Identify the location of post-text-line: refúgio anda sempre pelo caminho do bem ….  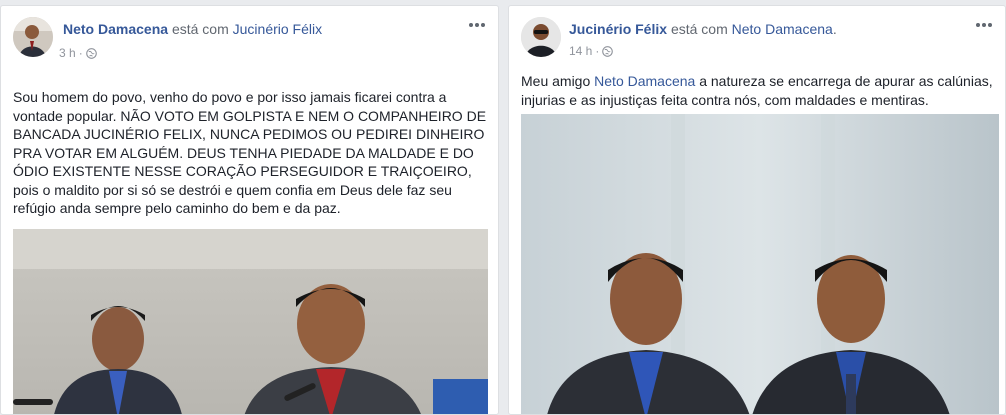
(177, 208).